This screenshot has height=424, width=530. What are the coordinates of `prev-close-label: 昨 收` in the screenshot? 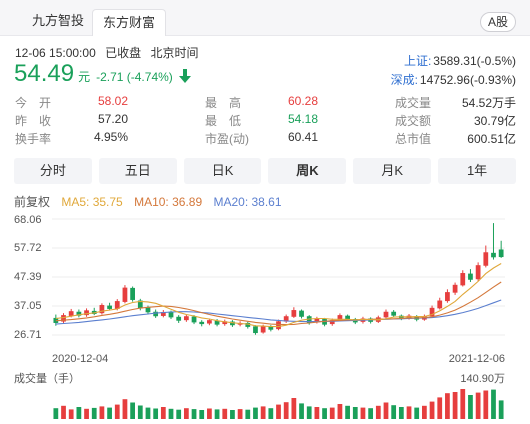 It's located at (33, 121).